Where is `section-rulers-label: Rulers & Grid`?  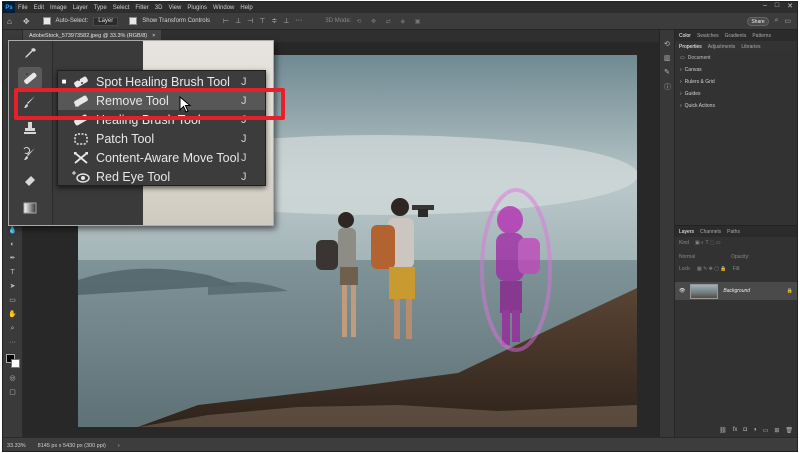
section-rulers-label: Rulers & Grid is located at coordinates (699, 82).